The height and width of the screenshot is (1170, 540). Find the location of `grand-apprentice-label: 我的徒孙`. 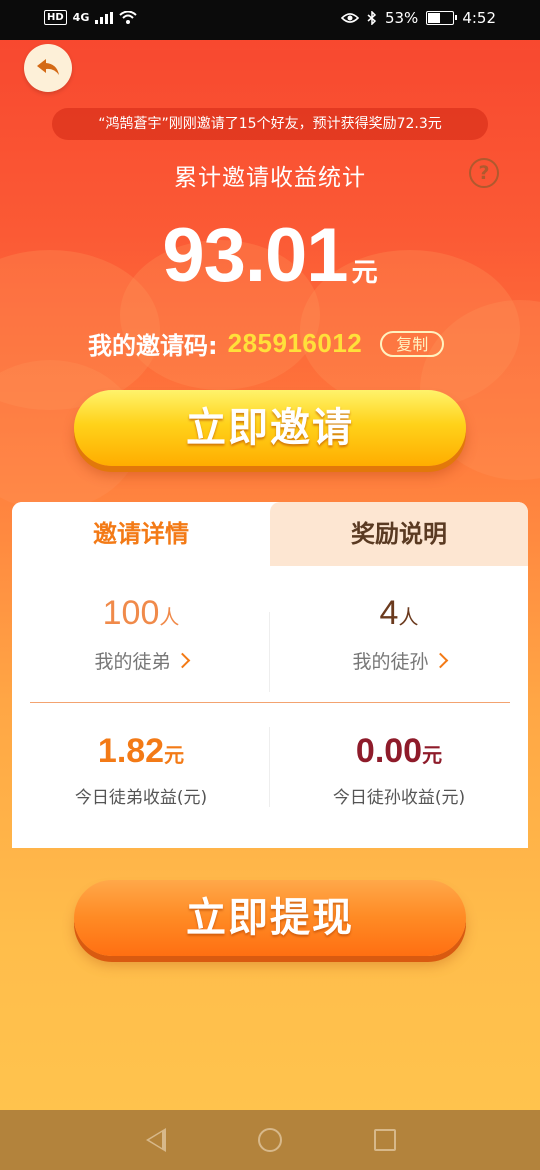

grand-apprentice-label: 我的徒孙 is located at coordinates (390, 662).